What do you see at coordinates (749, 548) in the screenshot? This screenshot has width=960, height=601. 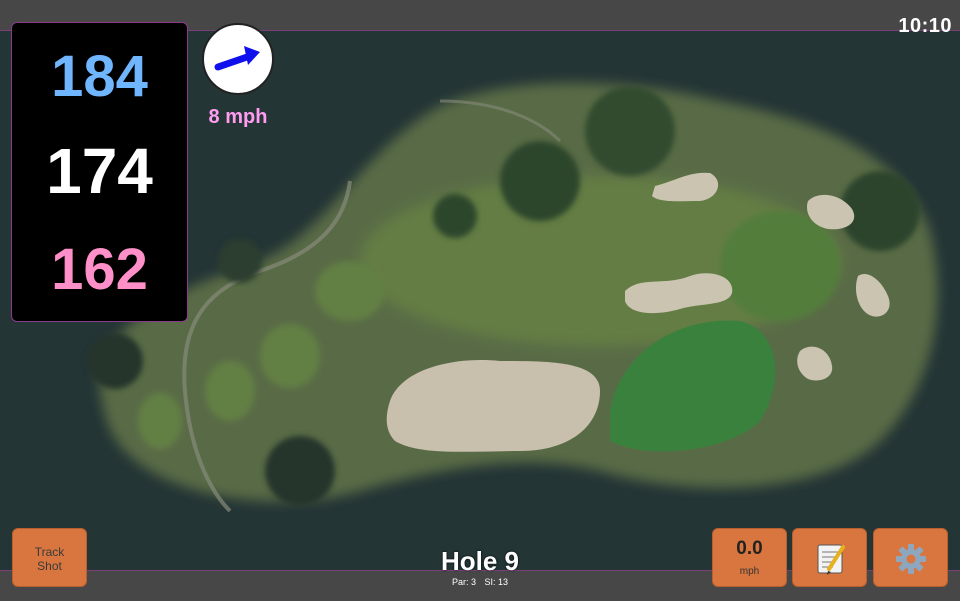 I see `speed-value: 0.0` at bounding box center [749, 548].